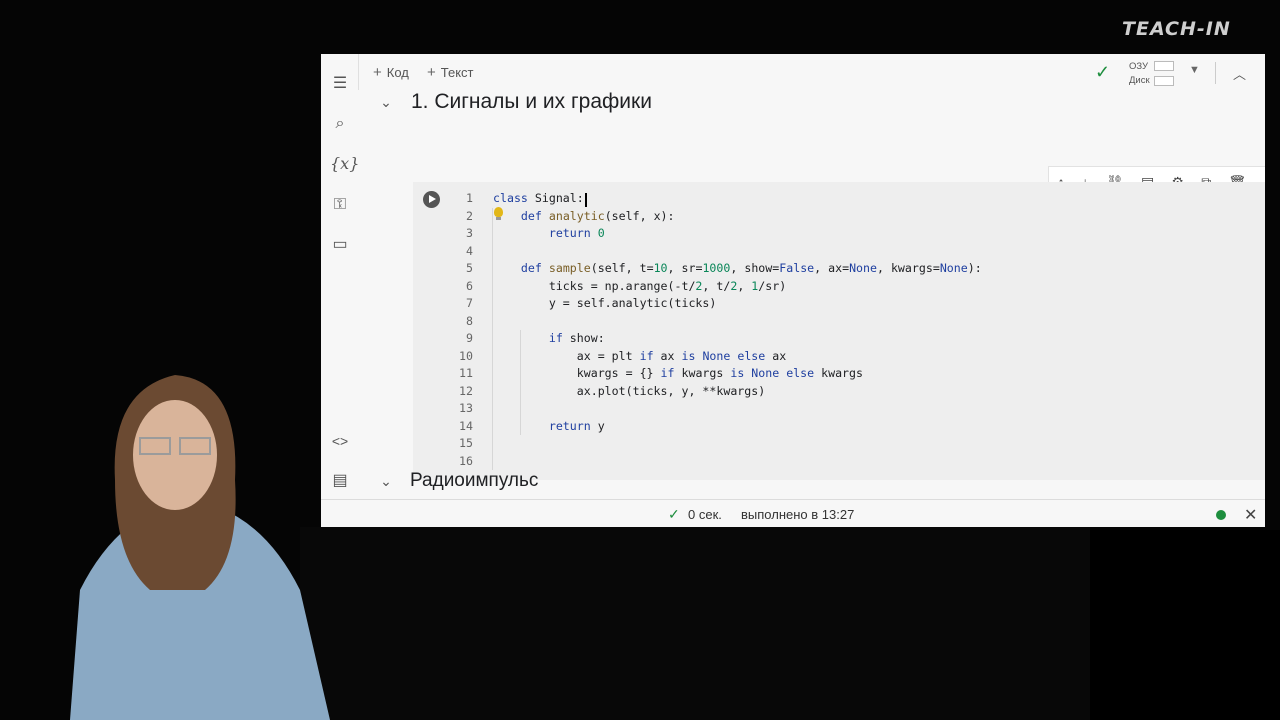 The height and width of the screenshot is (720, 1280). I want to click on add-text-button: + Текст, so click(450, 72).